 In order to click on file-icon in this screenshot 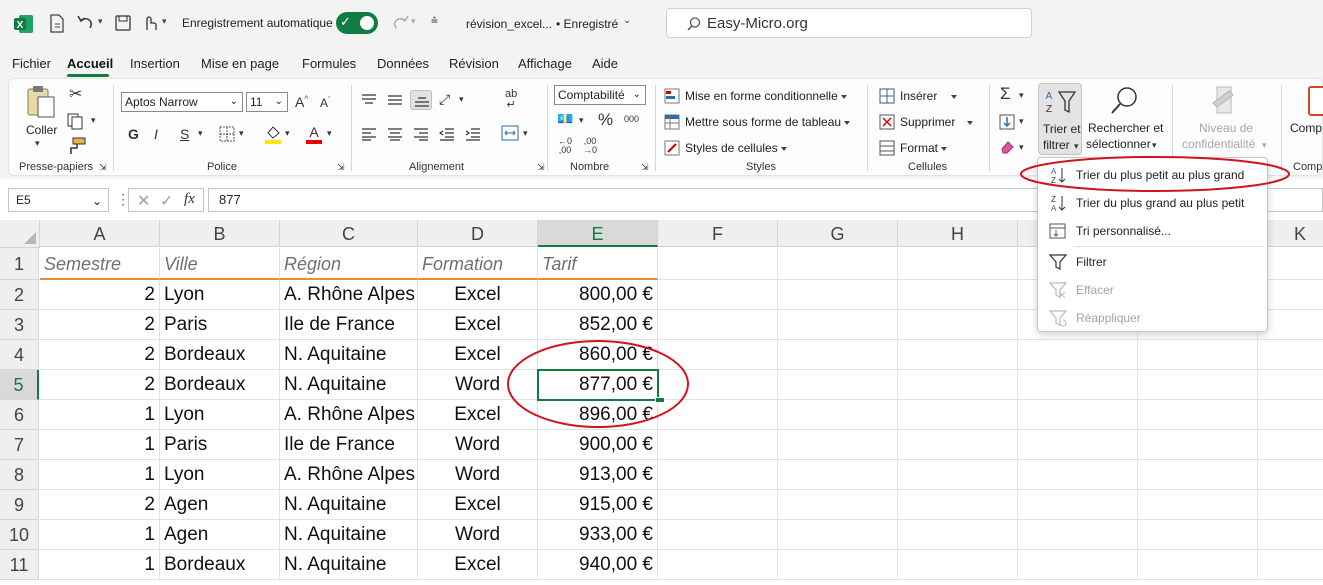, I will do `click(57, 24)`.